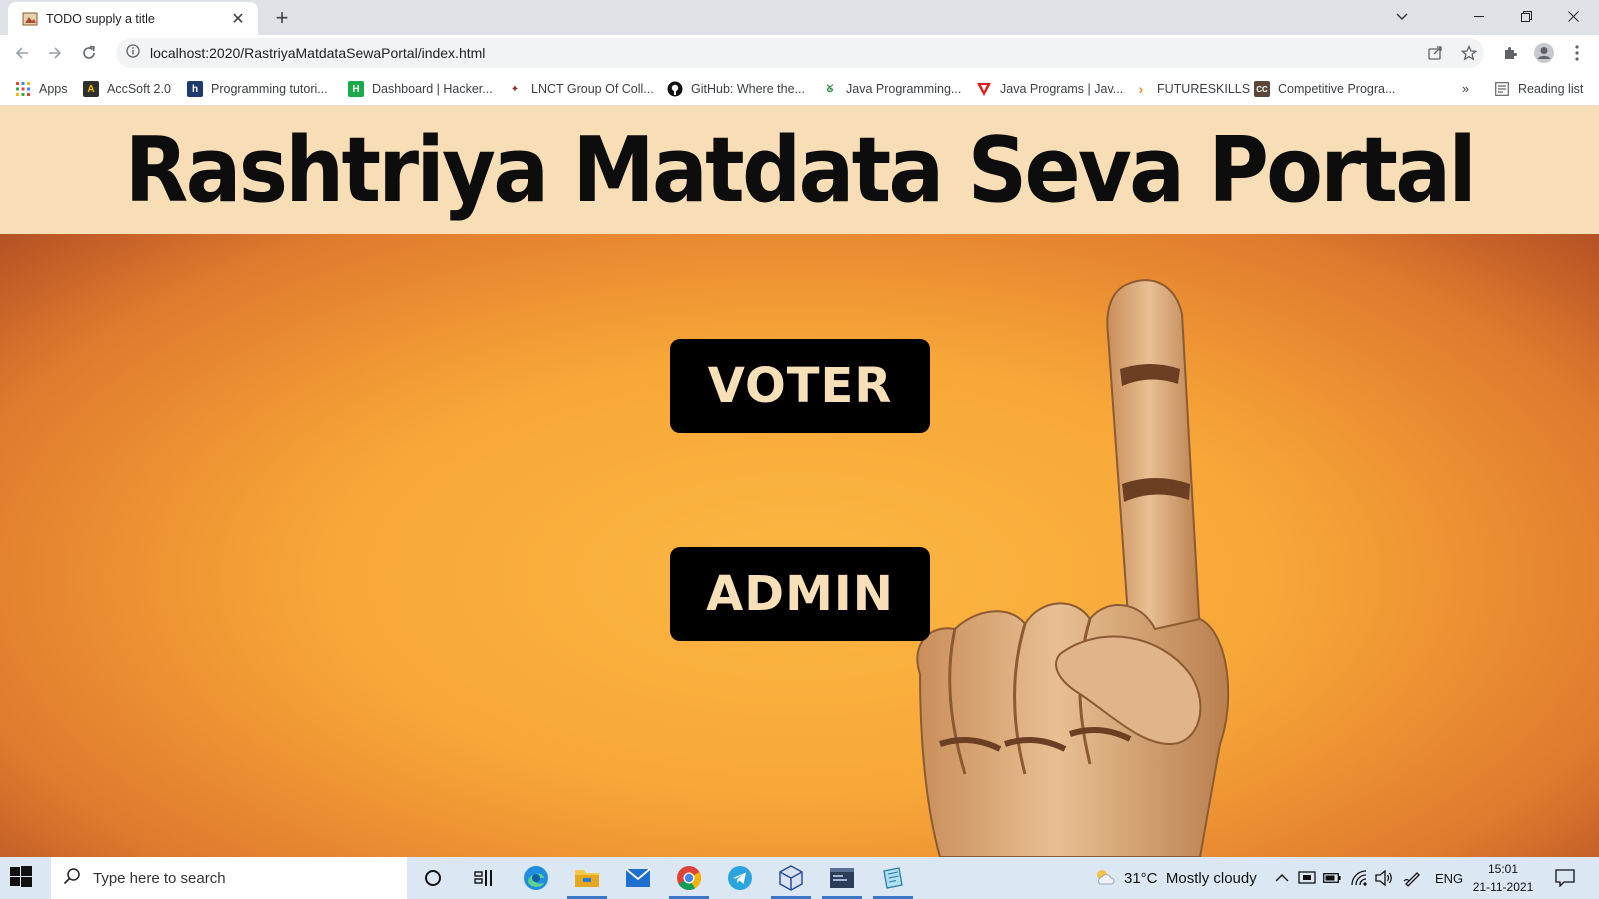 This screenshot has width=1599, height=899. I want to click on accsoft-icon: A, so click(91, 89).